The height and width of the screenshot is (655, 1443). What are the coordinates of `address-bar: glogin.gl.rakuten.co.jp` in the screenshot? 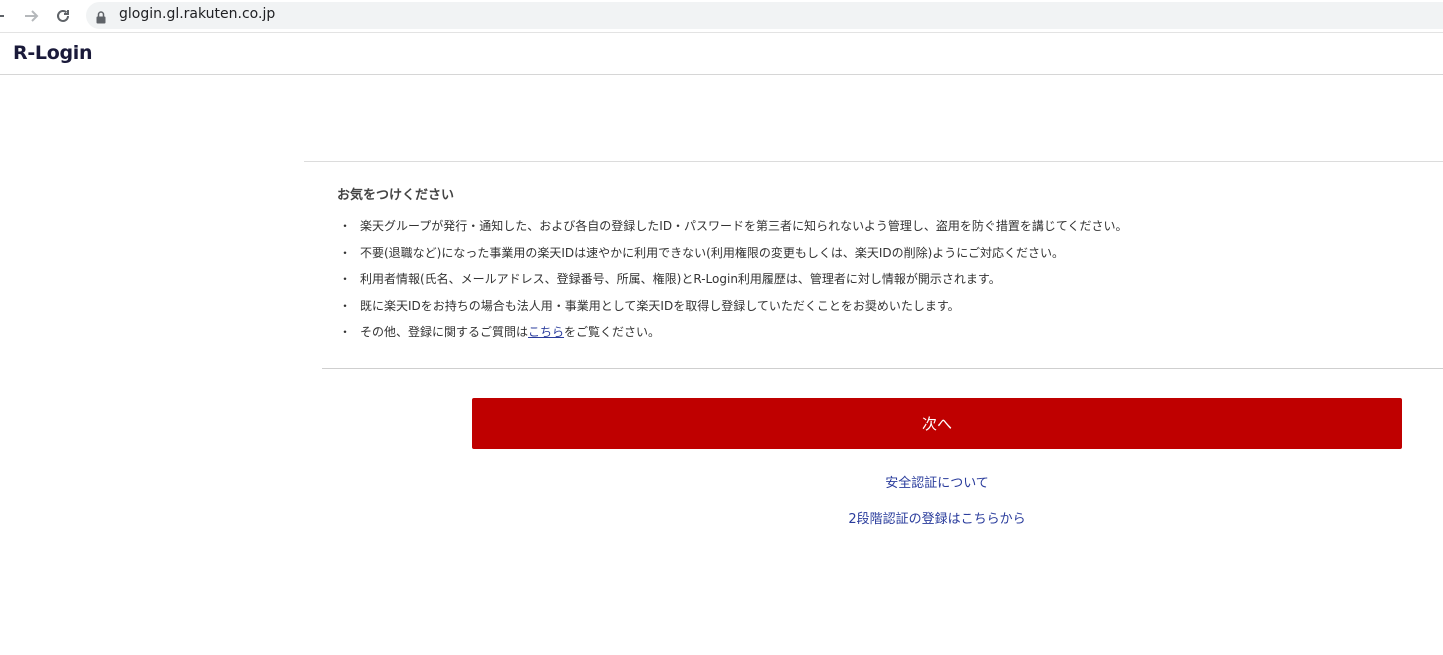 It's located at (764, 15).